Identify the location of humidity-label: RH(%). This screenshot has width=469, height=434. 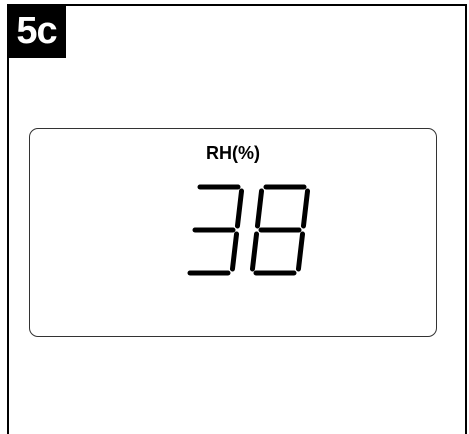
(233, 153).